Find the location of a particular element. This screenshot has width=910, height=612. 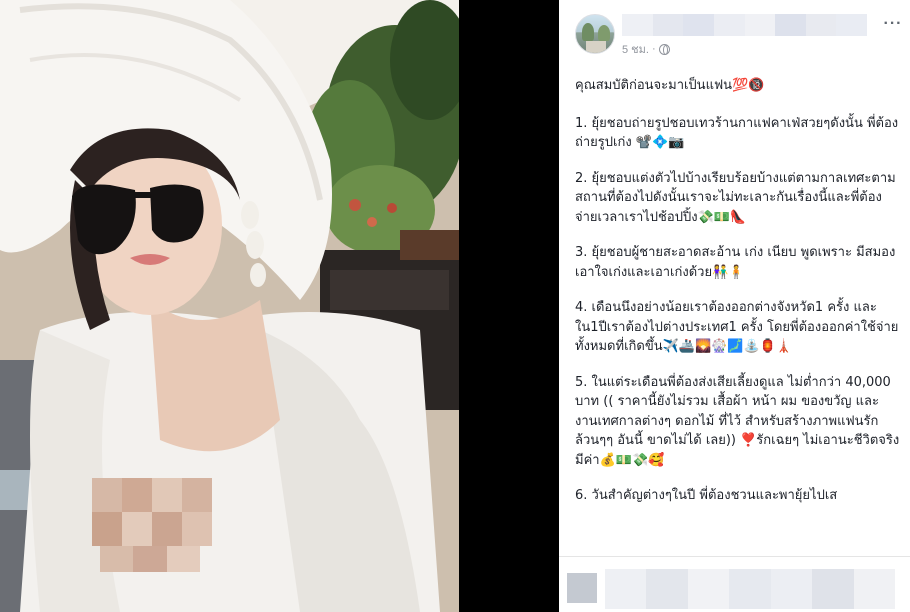

globe-icon is located at coordinates (664, 49).